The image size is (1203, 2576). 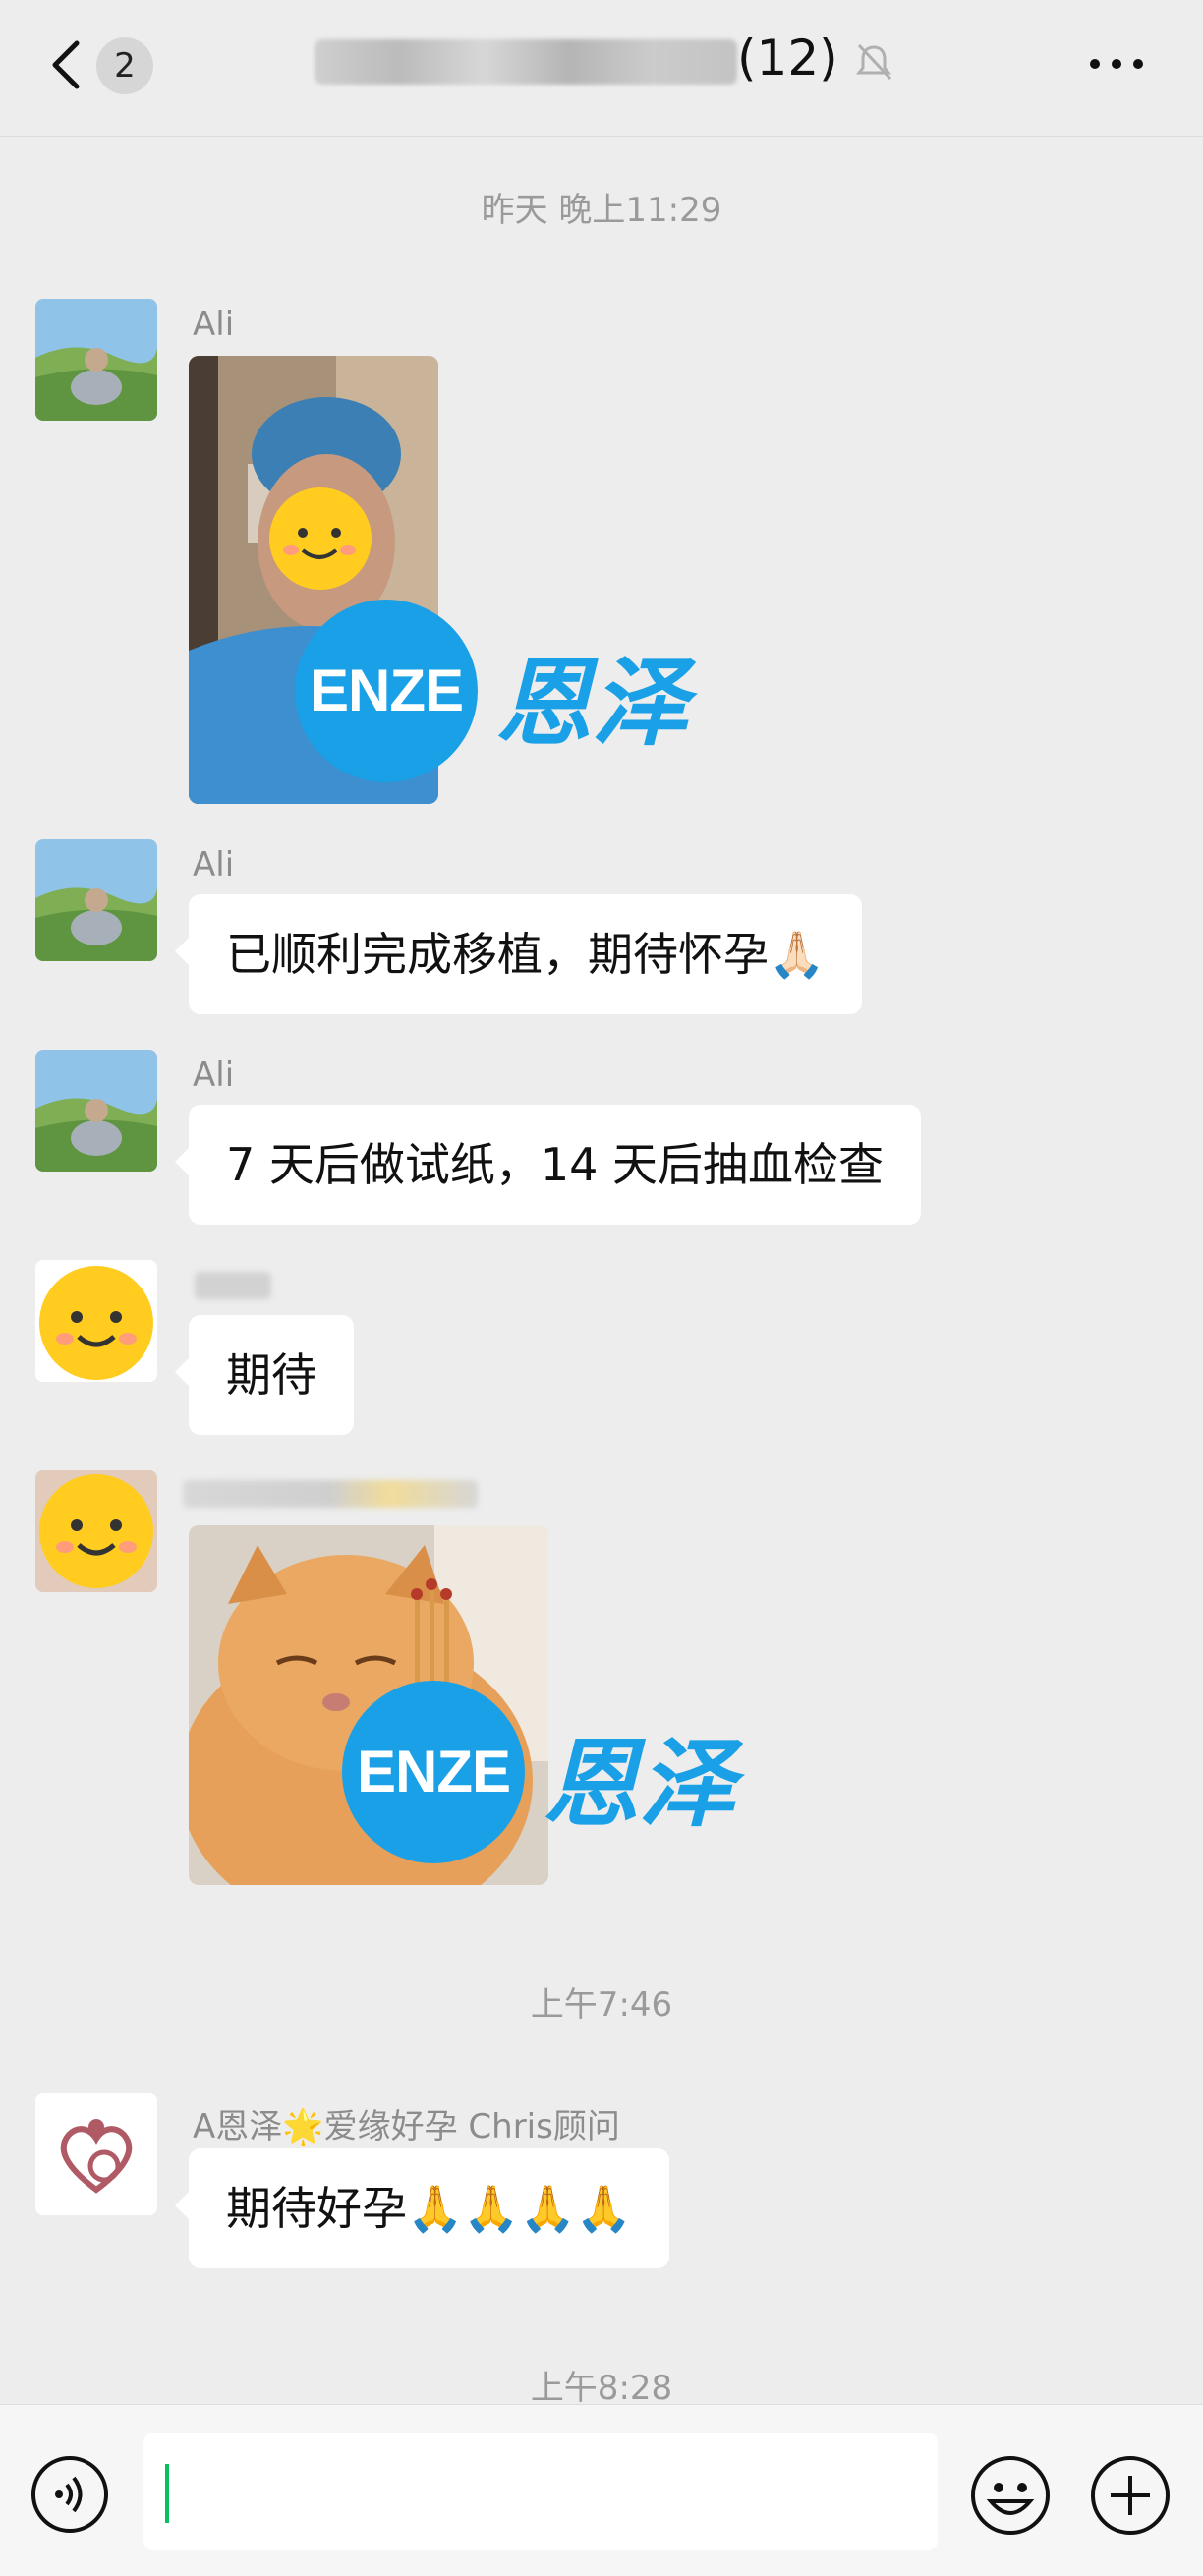 What do you see at coordinates (69, 2495) in the screenshot?
I see `voice-icon` at bounding box center [69, 2495].